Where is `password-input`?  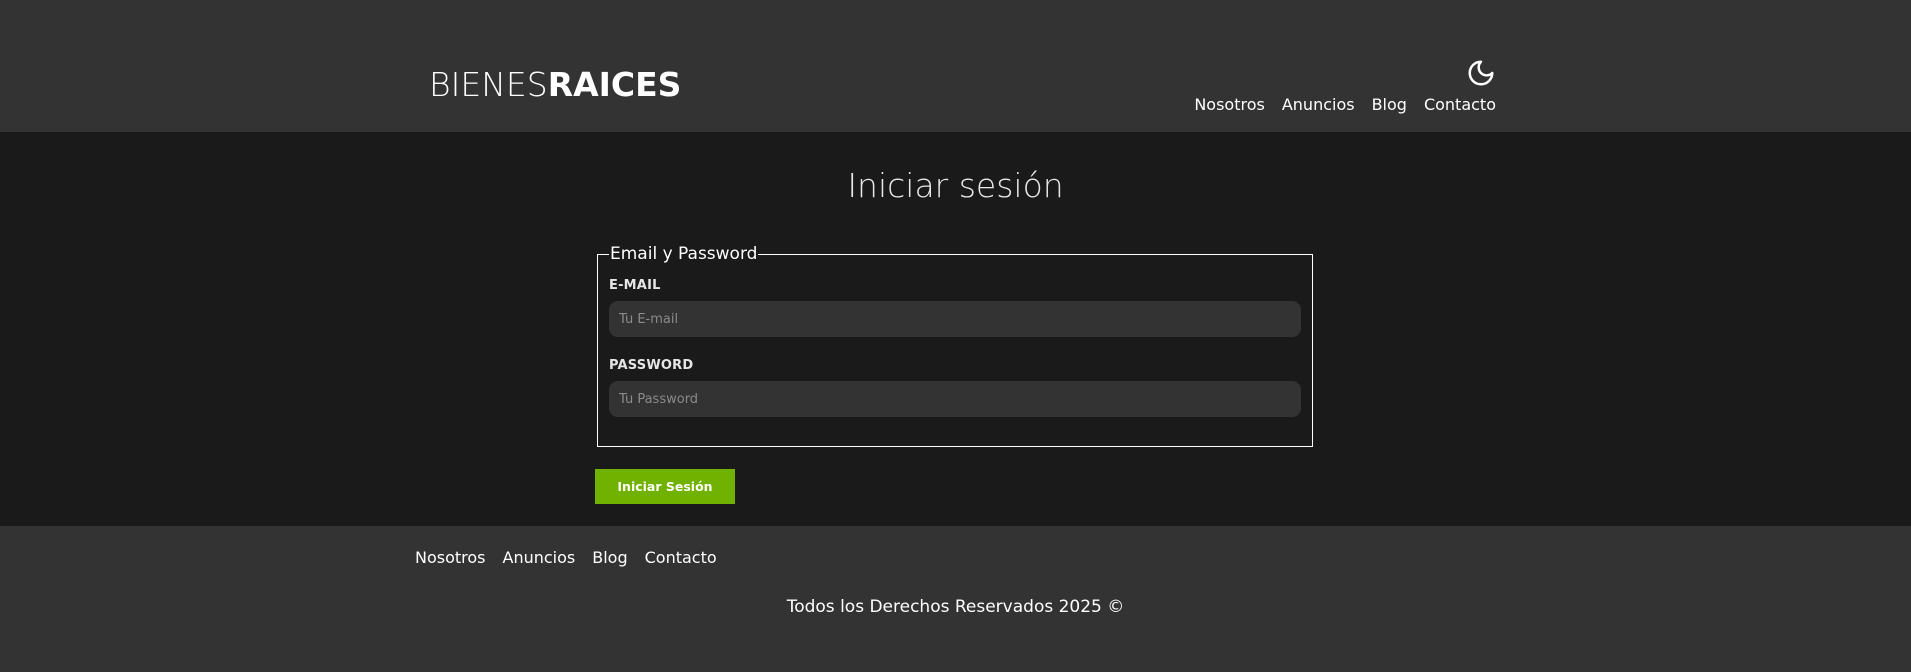 password-input is located at coordinates (955, 399).